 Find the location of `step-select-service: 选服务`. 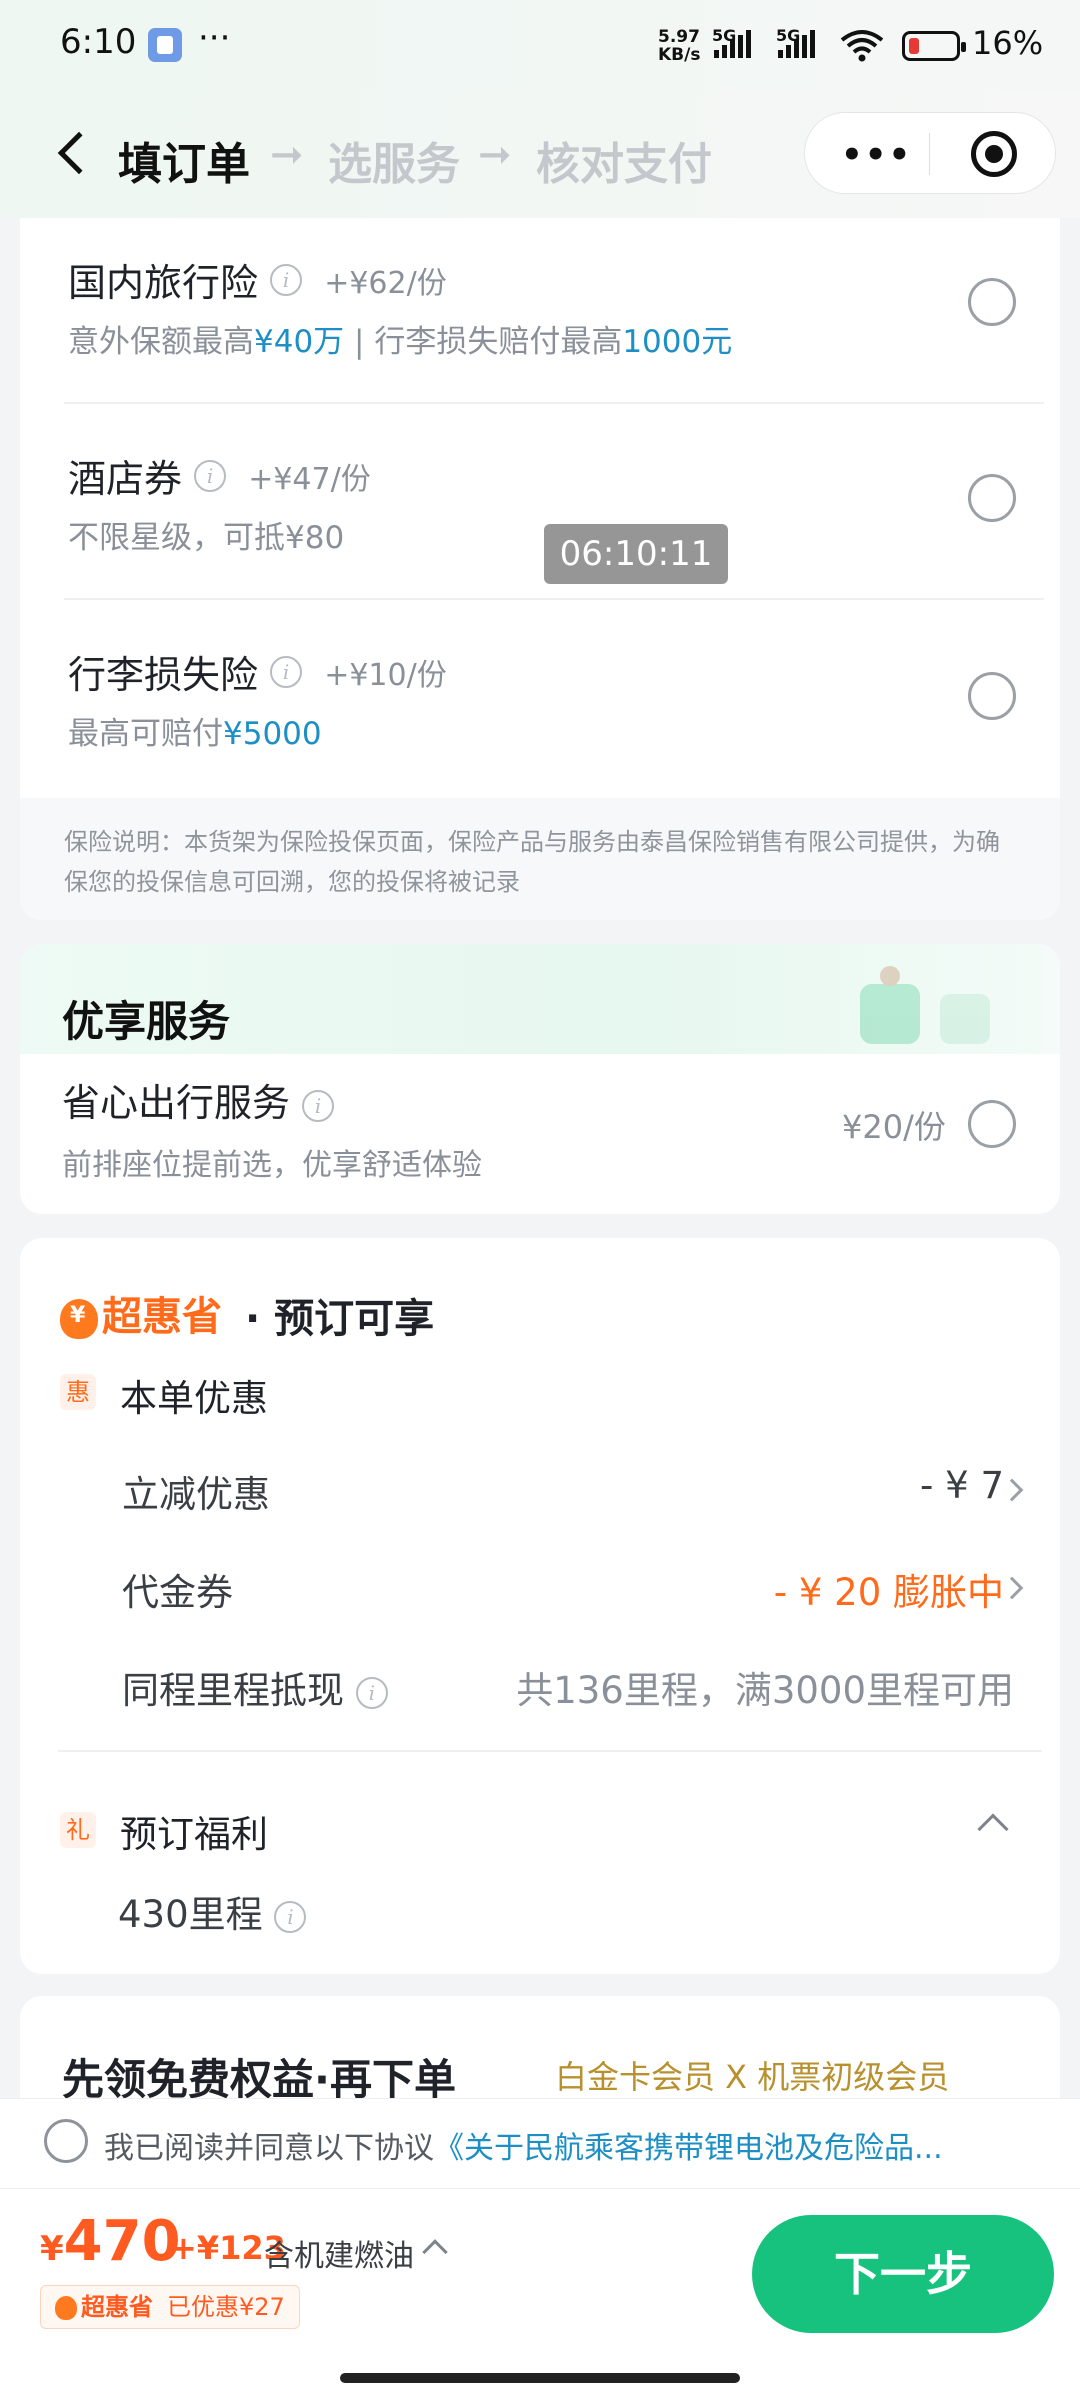

step-select-service: 选服务 is located at coordinates (394, 164).